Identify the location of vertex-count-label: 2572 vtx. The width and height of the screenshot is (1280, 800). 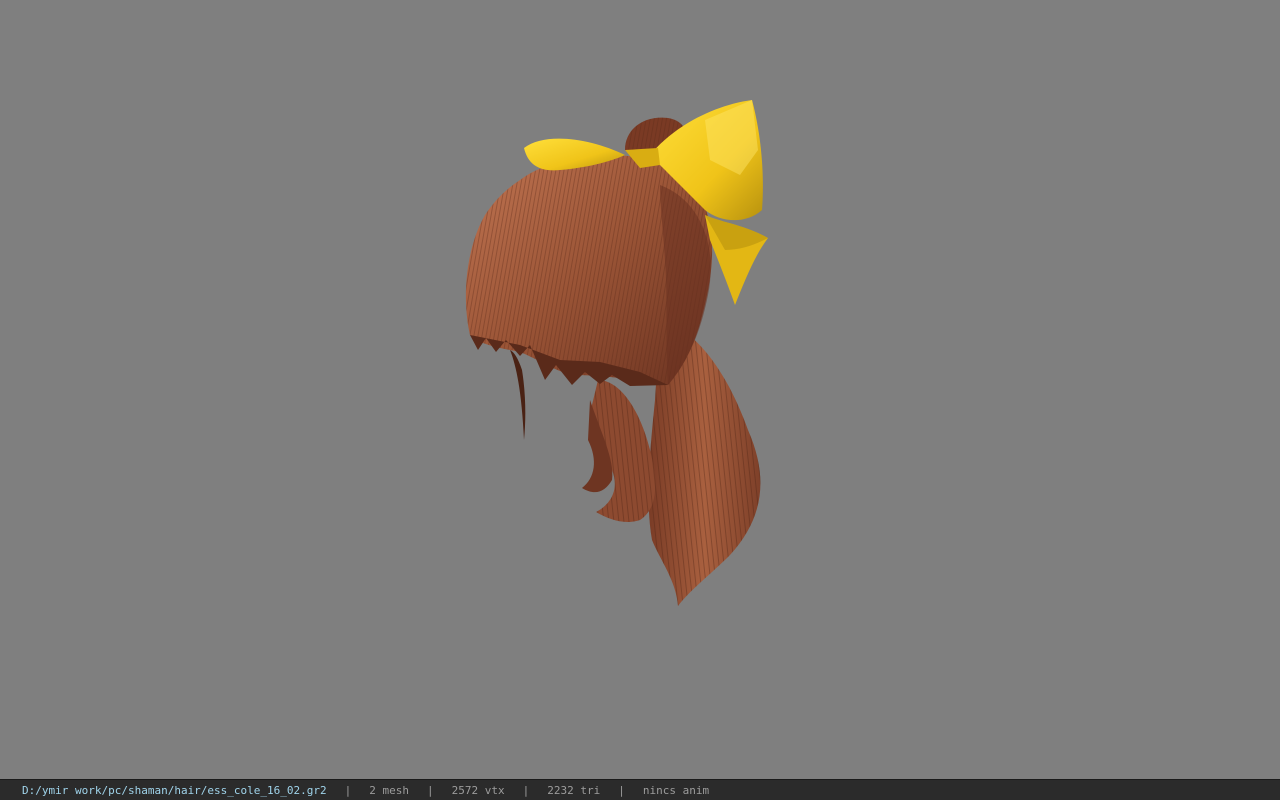
(478, 790).